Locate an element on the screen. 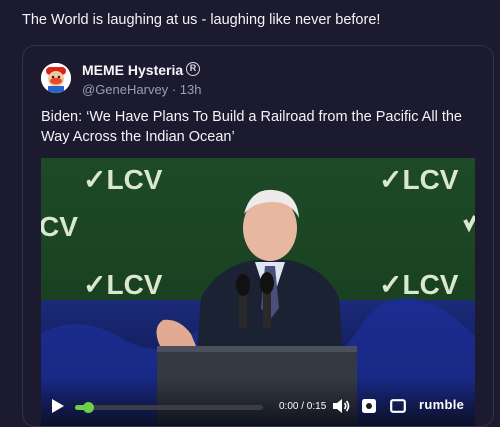 The image size is (500, 427). author-name: MEME Hysteria is located at coordinates (132, 70).